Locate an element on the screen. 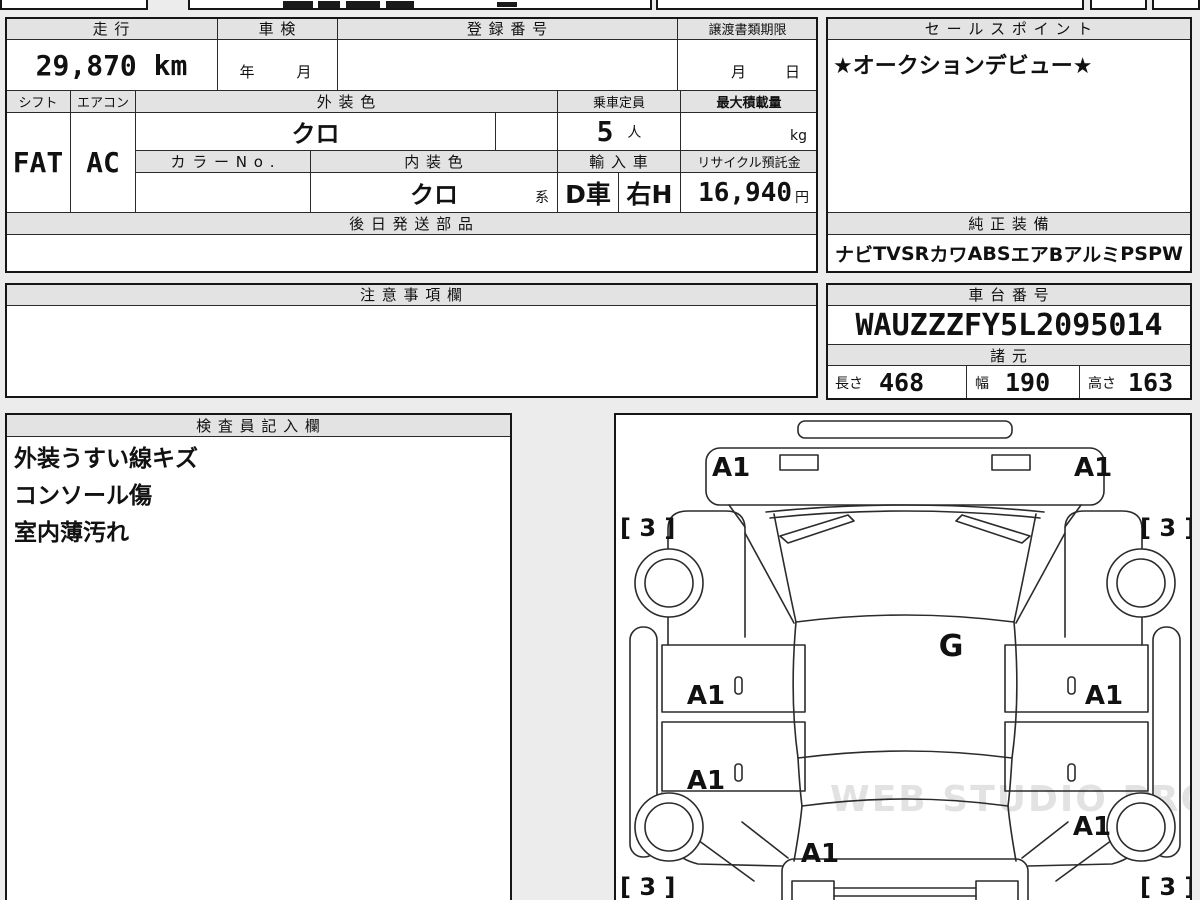  spec-height-value: 163 is located at coordinates (1151, 382).